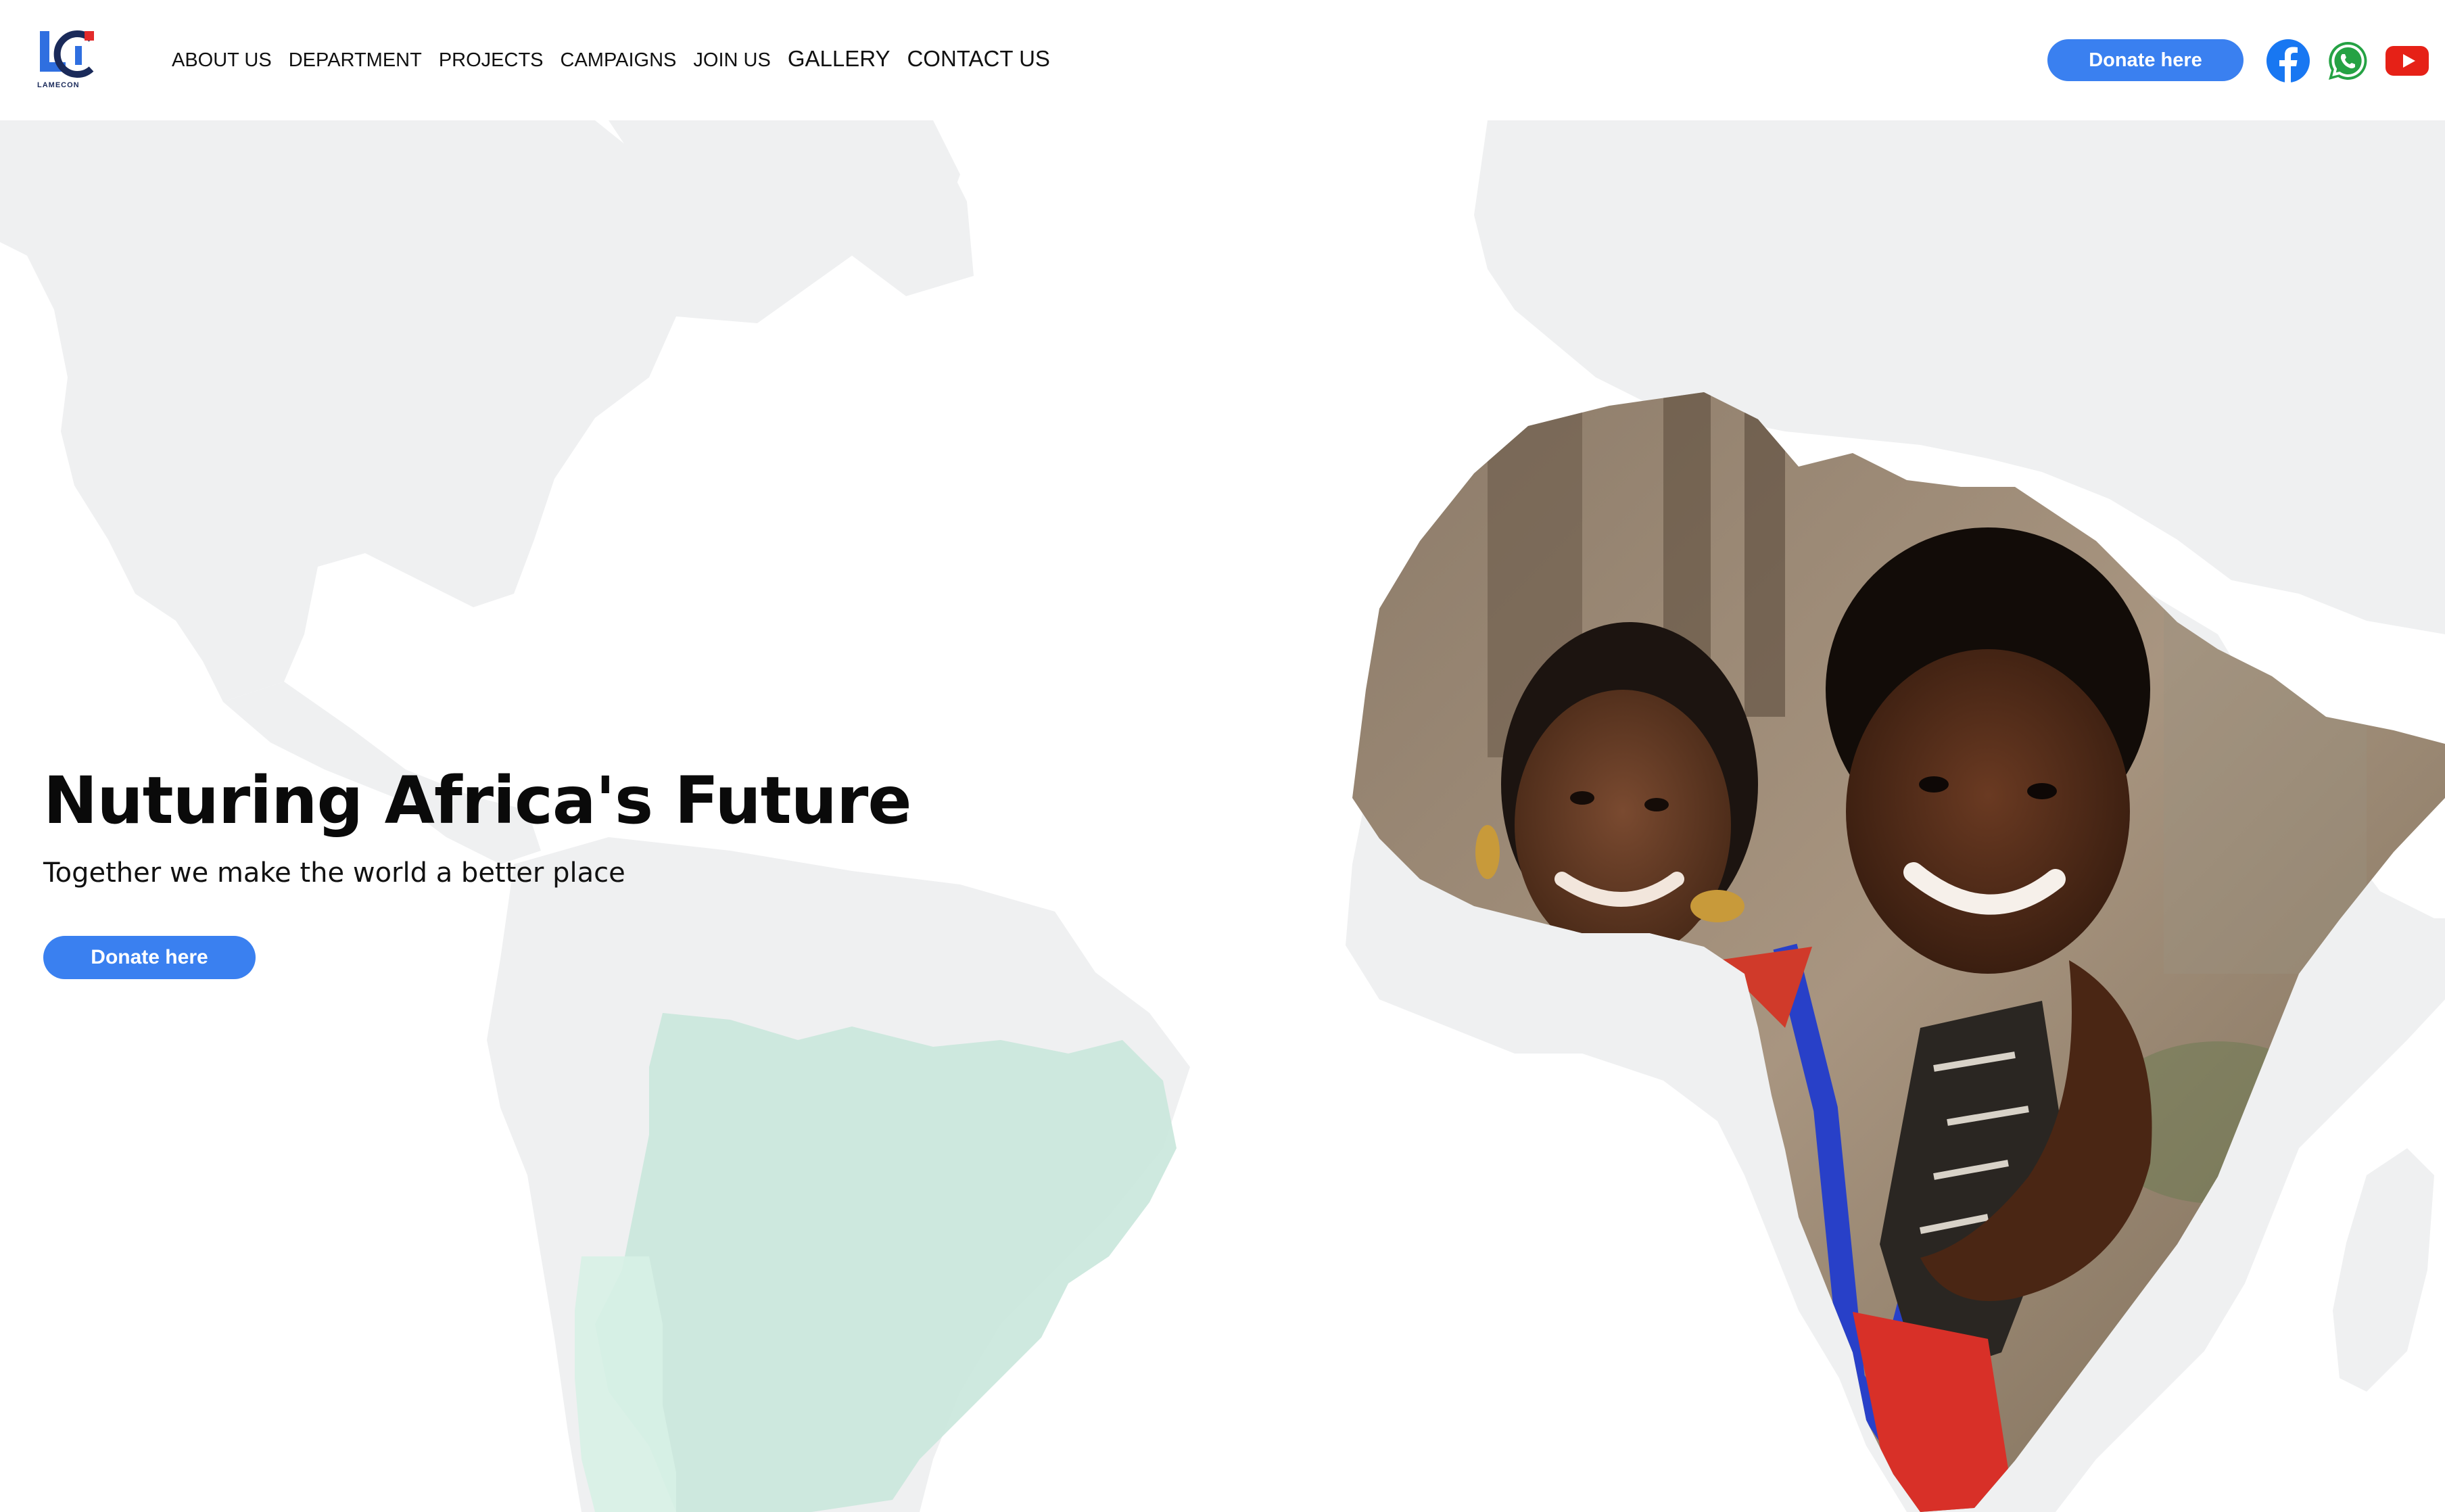 This screenshot has width=2445, height=1512. What do you see at coordinates (619, 60) in the screenshot?
I see `nav-campaigns: CAMPAIGNS` at bounding box center [619, 60].